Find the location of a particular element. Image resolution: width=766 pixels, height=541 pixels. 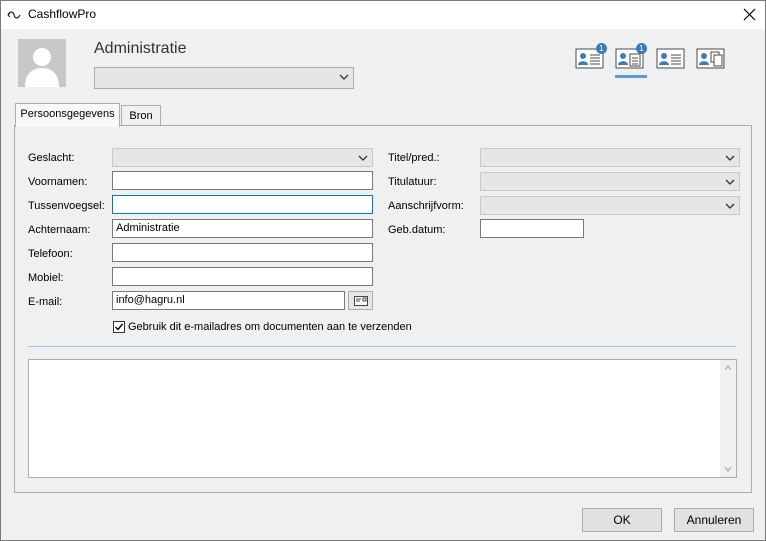

email-documents-checkbox is located at coordinates (119, 327).